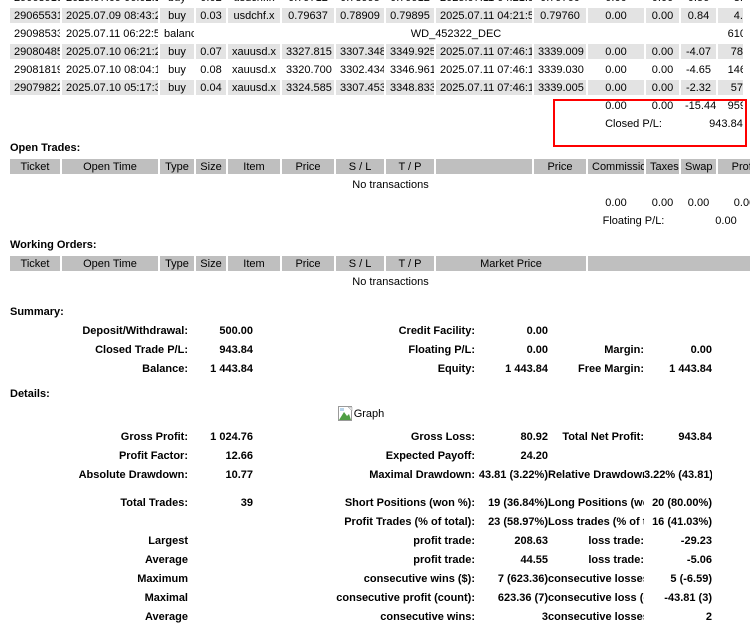 Image resolution: width=750 pixels, height=628 pixels. Describe the element at coordinates (153, 456) in the screenshot. I see `details-label: Profit Factor:` at that location.